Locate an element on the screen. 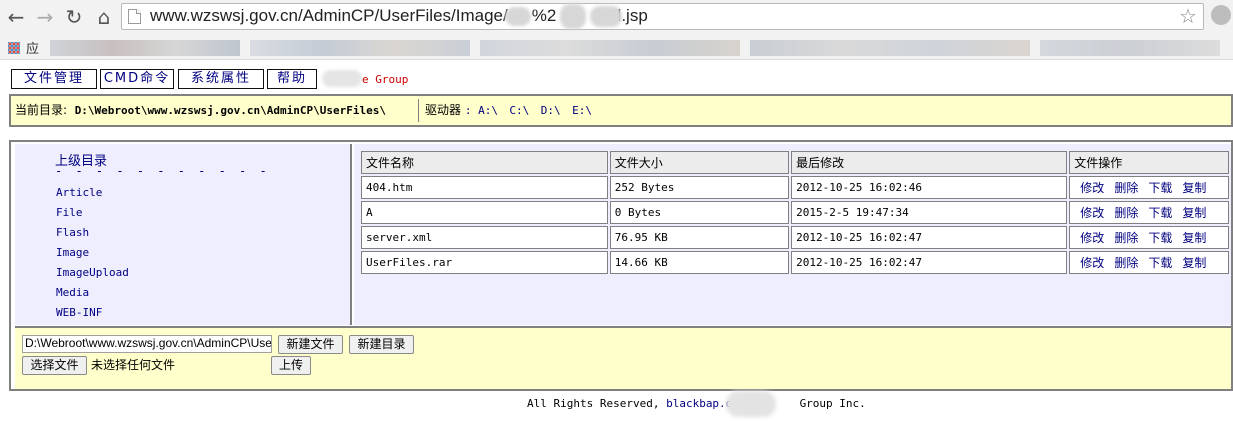  file-name: server.xml is located at coordinates (484, 237).